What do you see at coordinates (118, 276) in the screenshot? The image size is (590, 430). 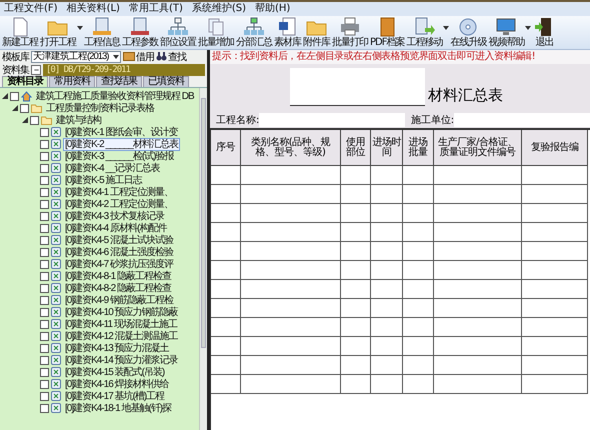 I see `tree-item: [0]建资K4-8-1 隐蔽工程检查` at bounding box center [118, 276].